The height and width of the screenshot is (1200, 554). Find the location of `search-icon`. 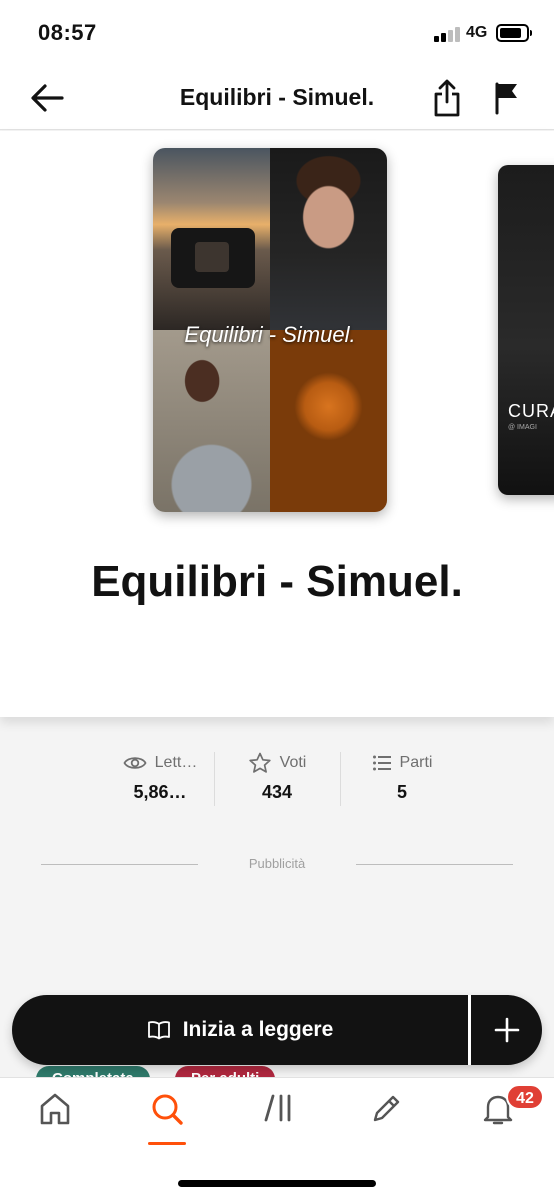

search-icon is located at coordinates (167, 1109).